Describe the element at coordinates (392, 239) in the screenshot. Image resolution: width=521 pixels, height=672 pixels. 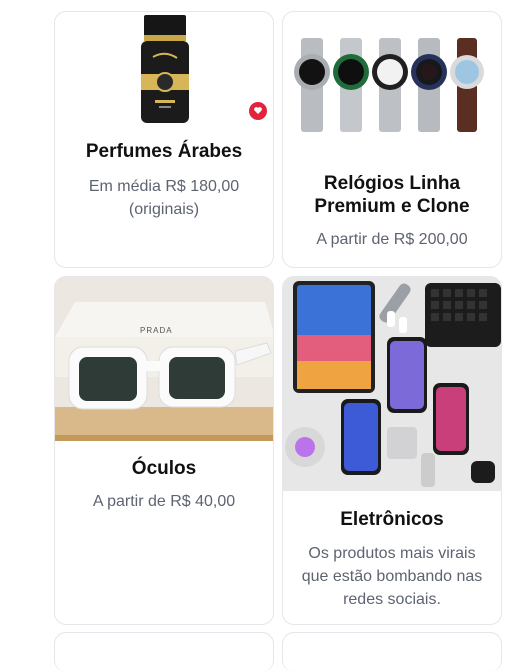
I see `card-description: A partir de R$ 200,00` at that location.